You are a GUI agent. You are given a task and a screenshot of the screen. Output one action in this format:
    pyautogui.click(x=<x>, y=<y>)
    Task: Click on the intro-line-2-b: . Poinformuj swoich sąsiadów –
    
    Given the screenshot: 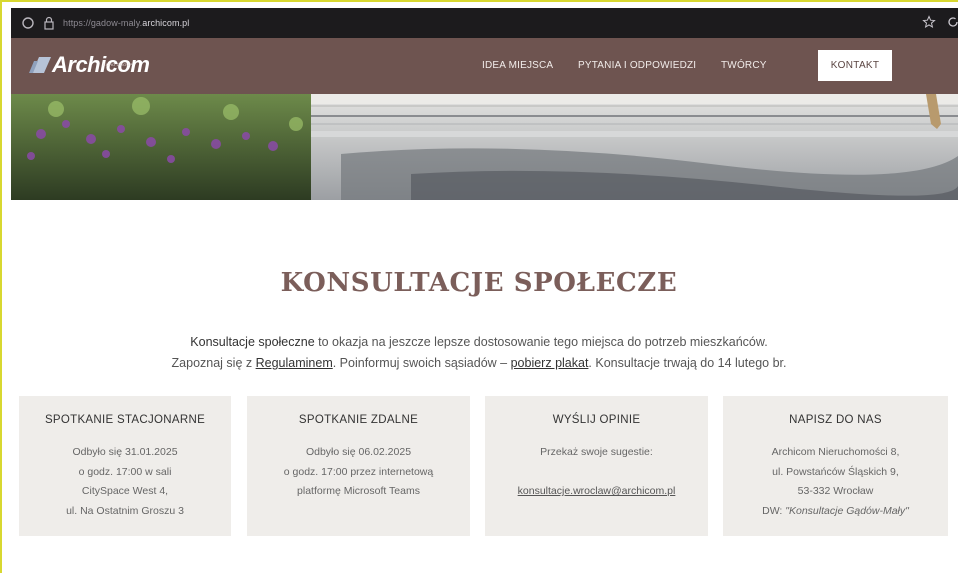 What is the action you would take?
    pyautogui.click(x=421, y=363)
    